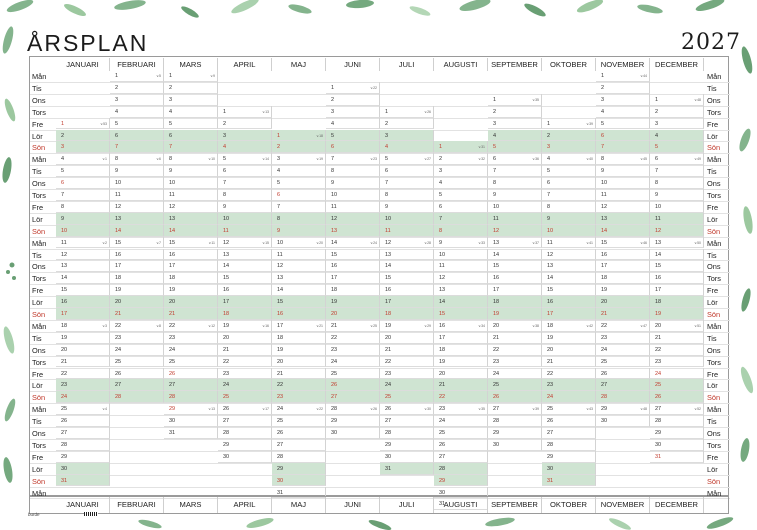 Image resolution: width=757 pixels, height=530 pixels. What do you see at coordinates (515, 409) in the screenshot?
I see `day-cell: 27 v.39` at bounding box center [515, 409].